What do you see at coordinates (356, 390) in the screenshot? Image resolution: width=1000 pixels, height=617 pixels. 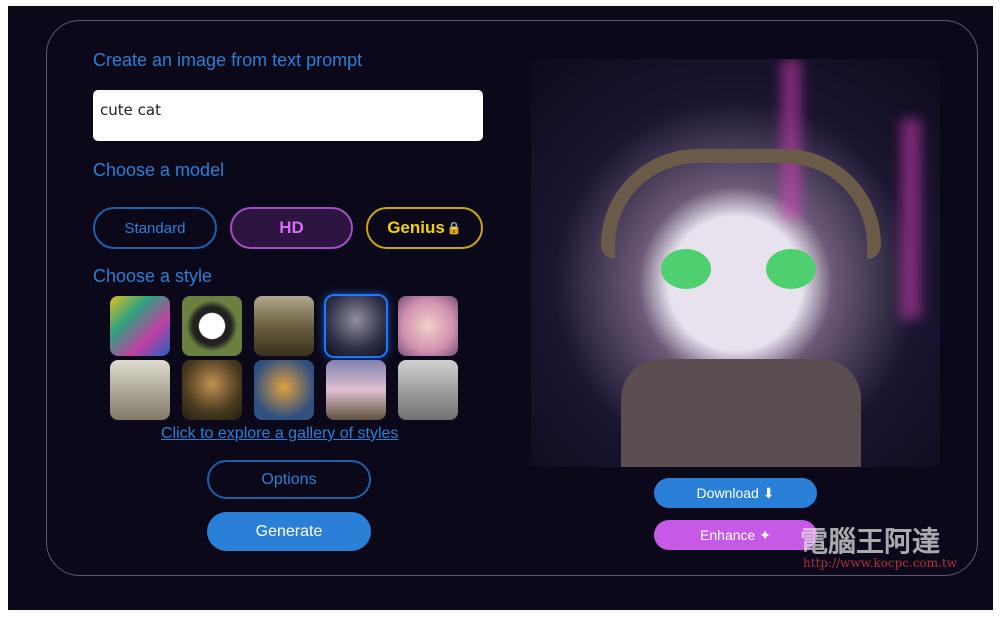 I see `style-tile-dancers` at bounding box center [356, 390].